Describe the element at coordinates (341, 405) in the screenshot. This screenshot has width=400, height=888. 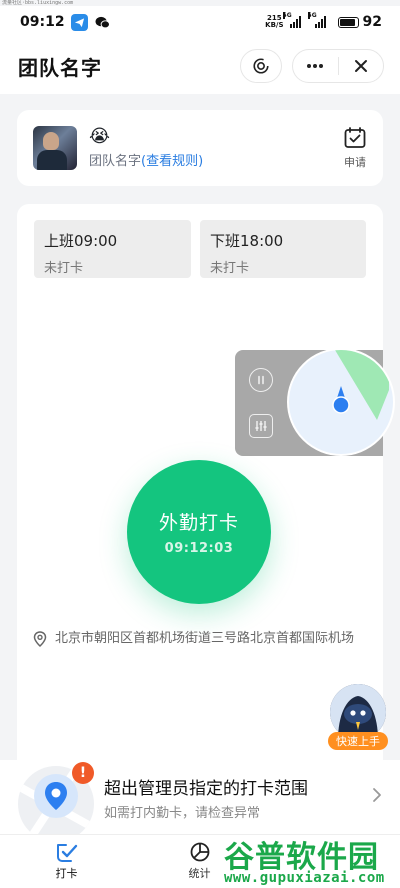
I see `location-dot-icon` at that location.